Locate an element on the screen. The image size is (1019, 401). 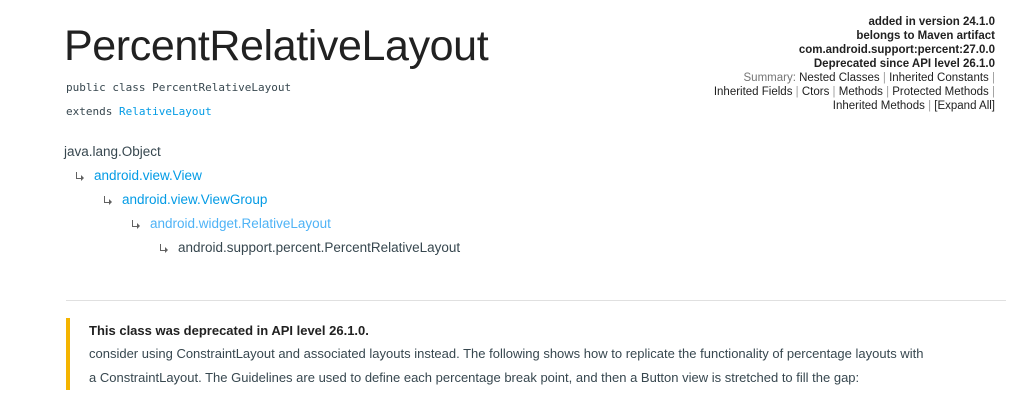
summary-link-inherited-fields: Inherited Fields is located at coordinates (753, 92).